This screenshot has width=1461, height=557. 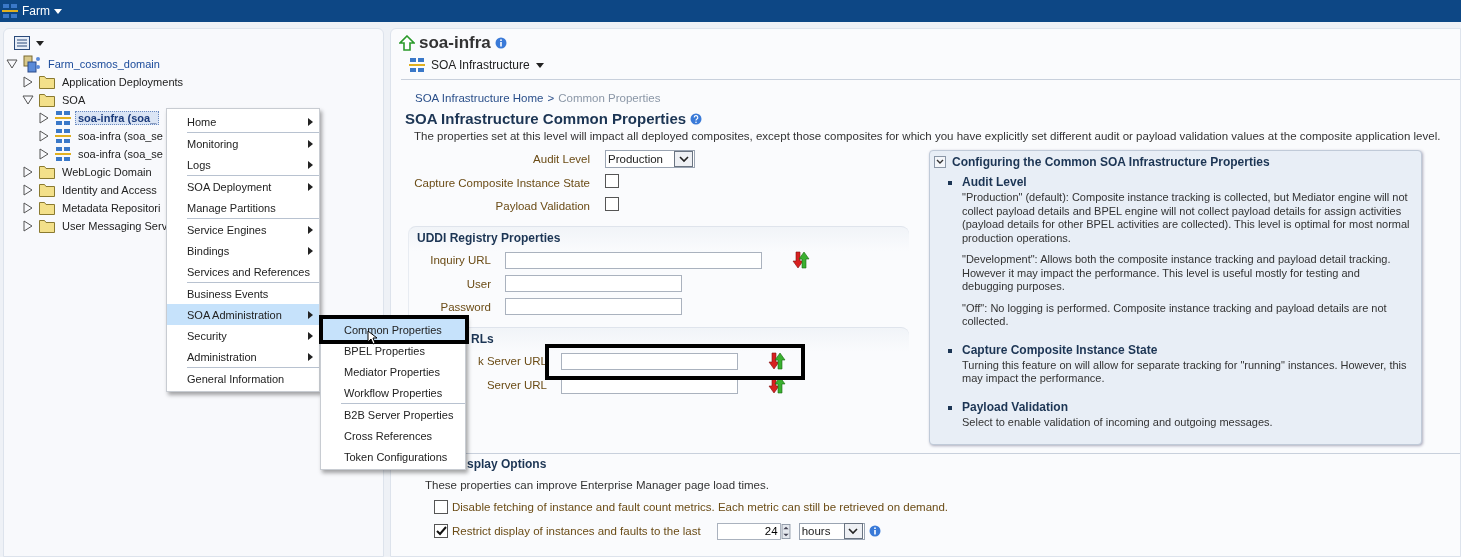 I want to click on help-paragraph: "Off": No logging is performed. Composite instance tracking and payload details are not collected., so click(x=1175, y=315).